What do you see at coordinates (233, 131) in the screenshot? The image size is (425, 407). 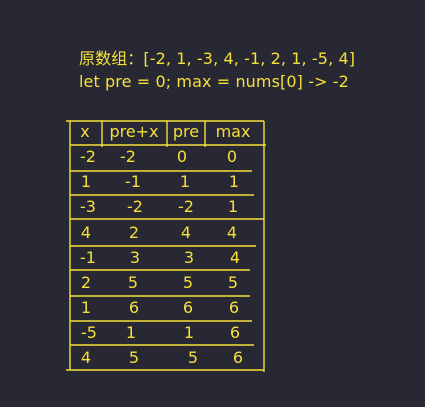 I see `header-cell: max` at bounding box center [233, 131].